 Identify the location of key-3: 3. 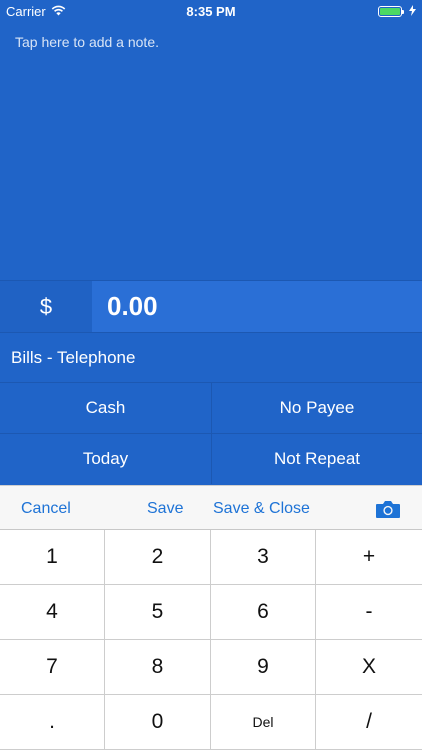
(263, 557).